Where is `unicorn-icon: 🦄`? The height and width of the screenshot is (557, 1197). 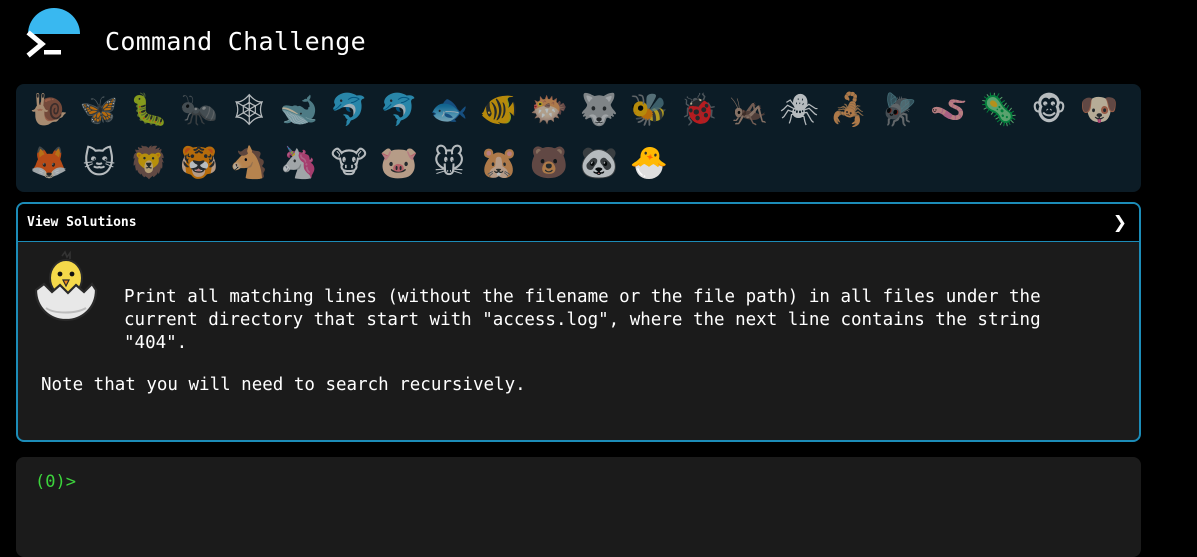 unicorn-icon: 🦄 is located at coordinates (299, 163).